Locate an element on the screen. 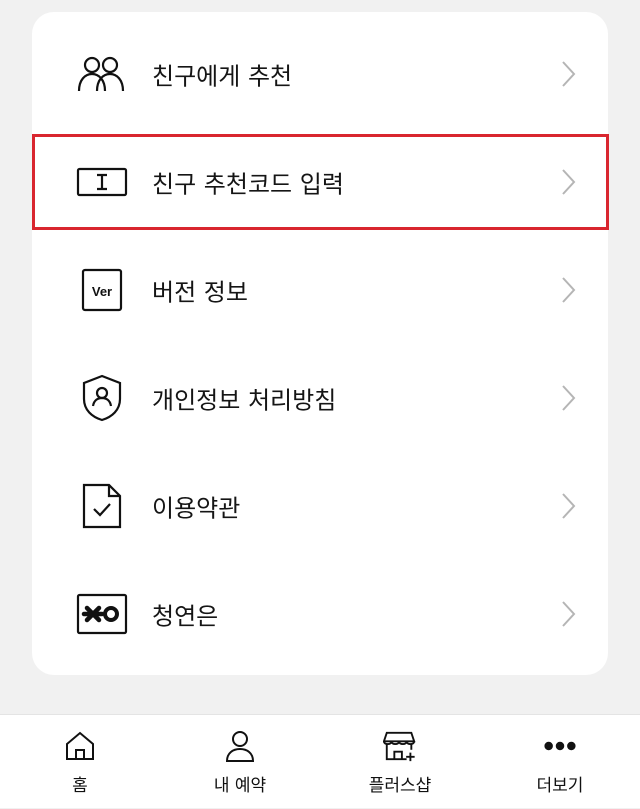  friends-icon is located at coordinates (102, 74).